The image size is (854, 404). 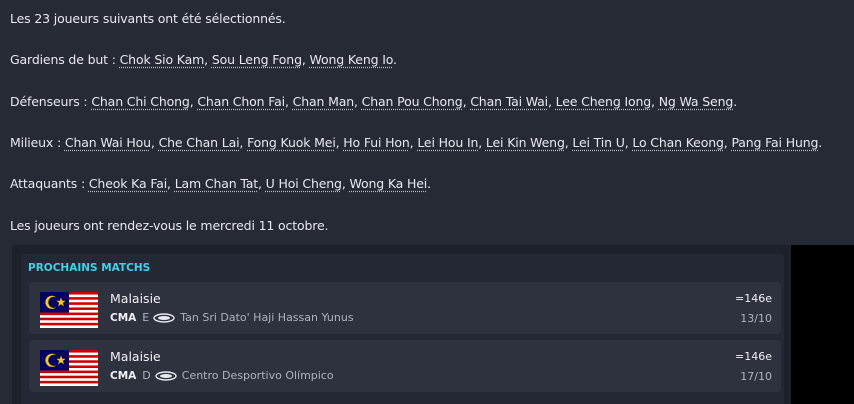 I want to click on player-link: Chan Pou Chong, so click(x=412, y=101).